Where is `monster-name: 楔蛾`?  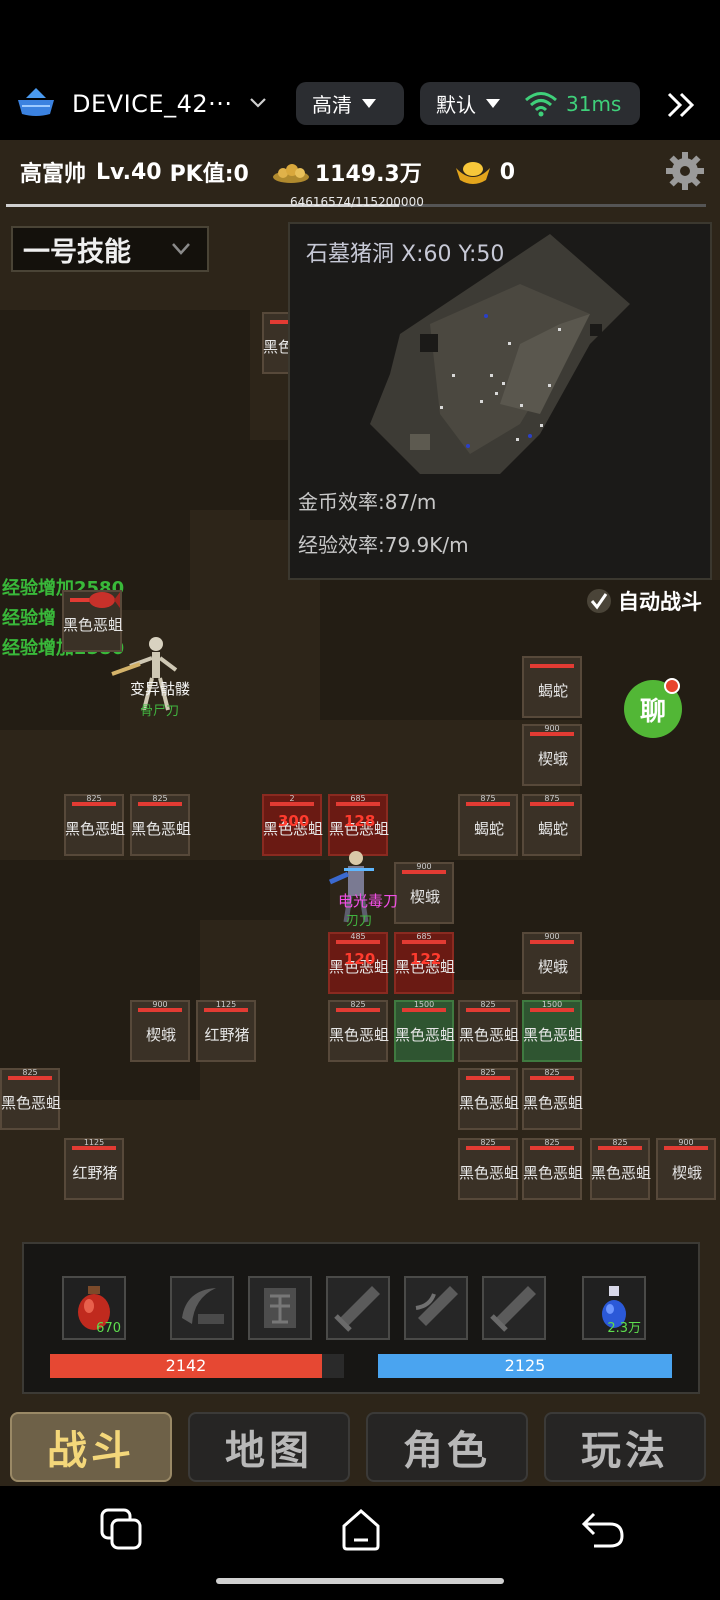
monster-name: 楔蛾 is located at coordinates (424, 897).